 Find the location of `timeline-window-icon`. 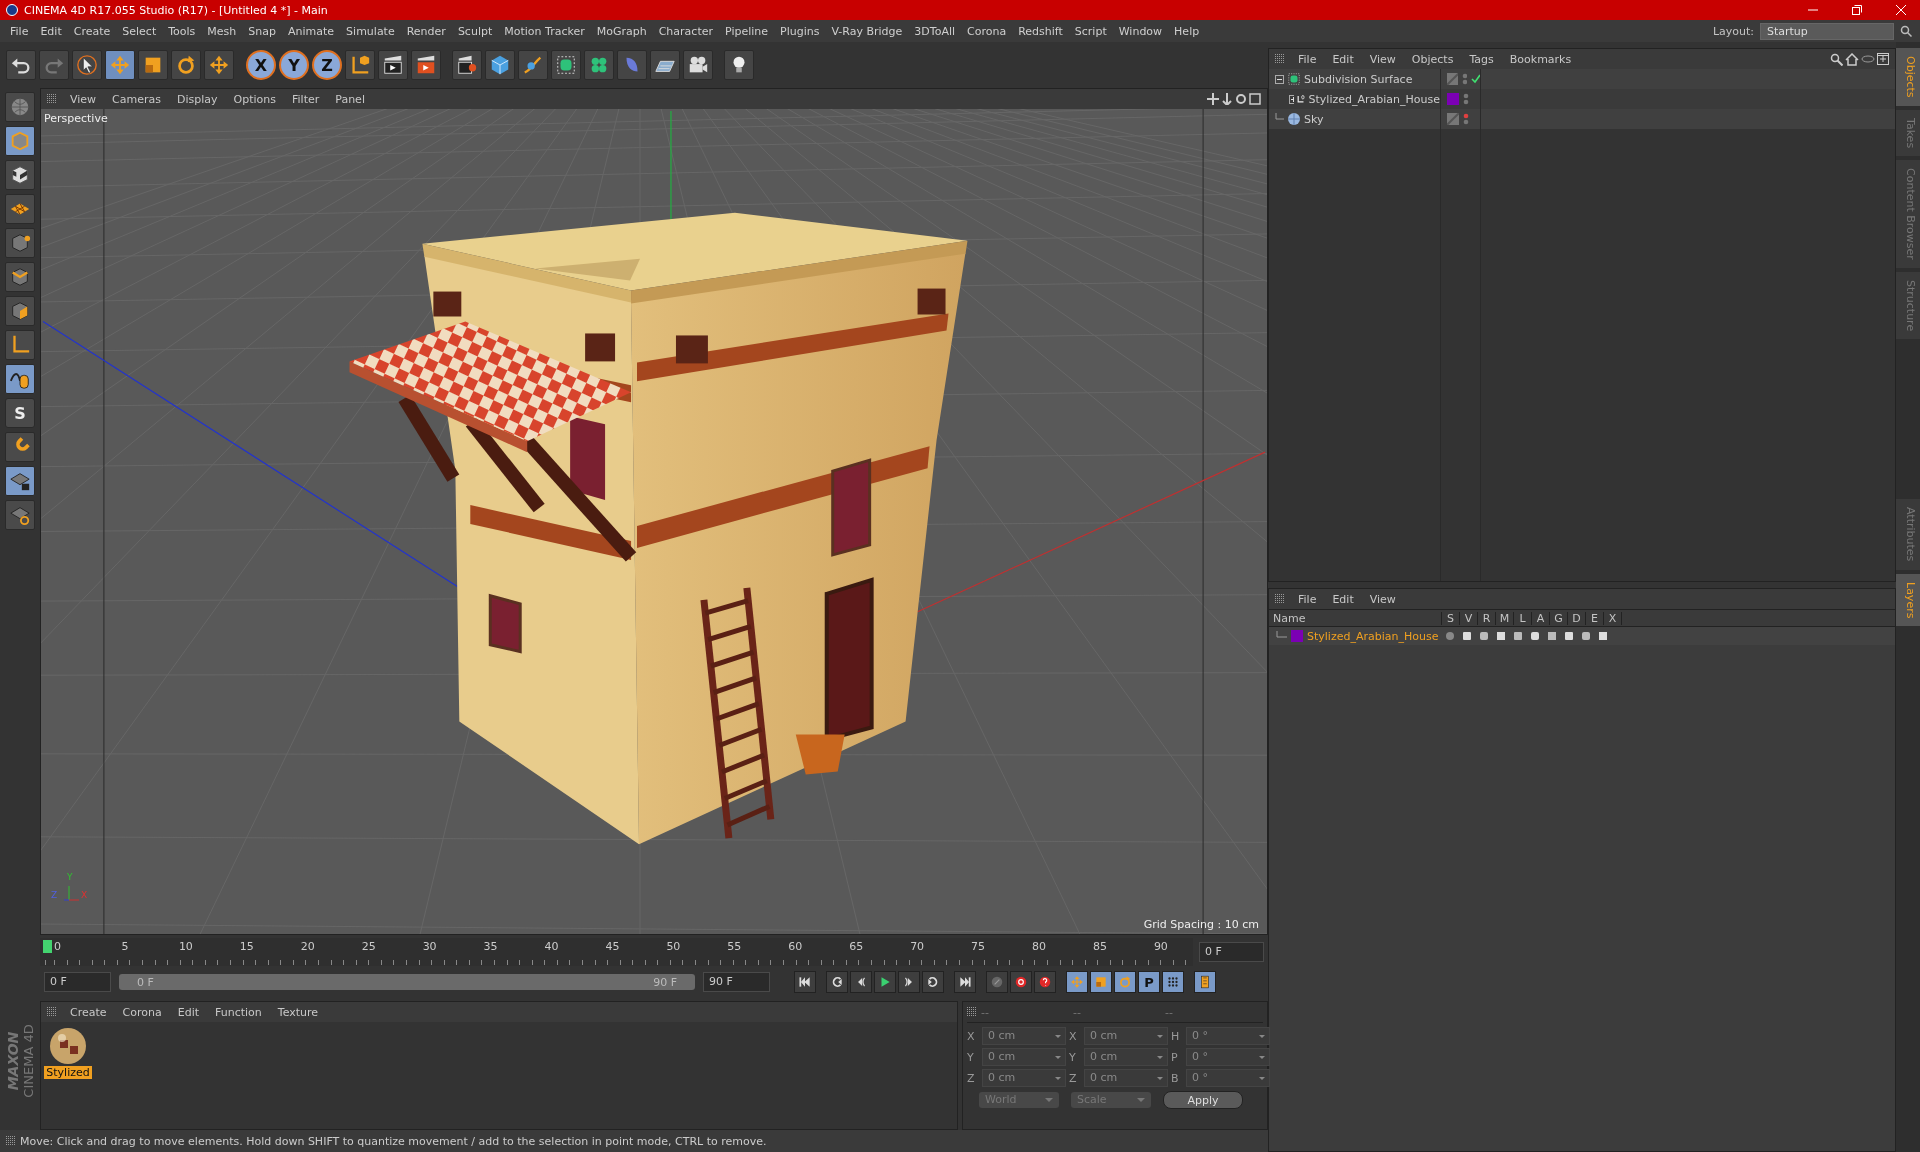

timeline-window-icon is located at coordinates (1205, 982).